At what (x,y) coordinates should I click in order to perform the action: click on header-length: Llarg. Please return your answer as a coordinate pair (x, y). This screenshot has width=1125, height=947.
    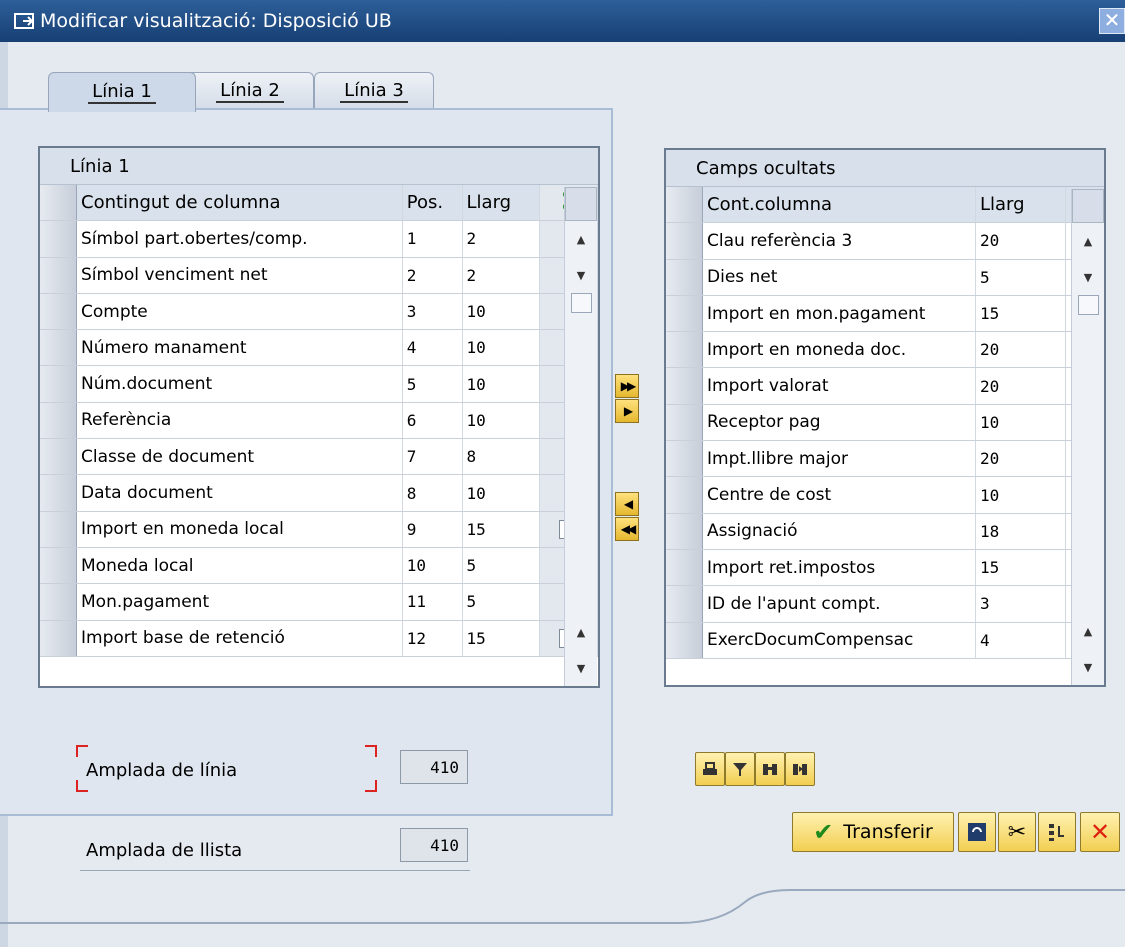
    Looking at the image, I should click on (1021, 205).